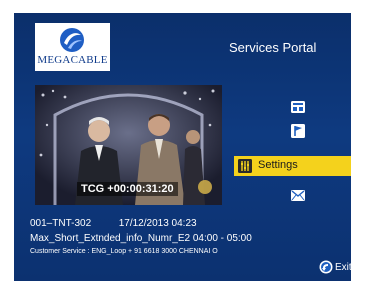  I want to click on logo-text: MEGACABLE, so click(72, 60).